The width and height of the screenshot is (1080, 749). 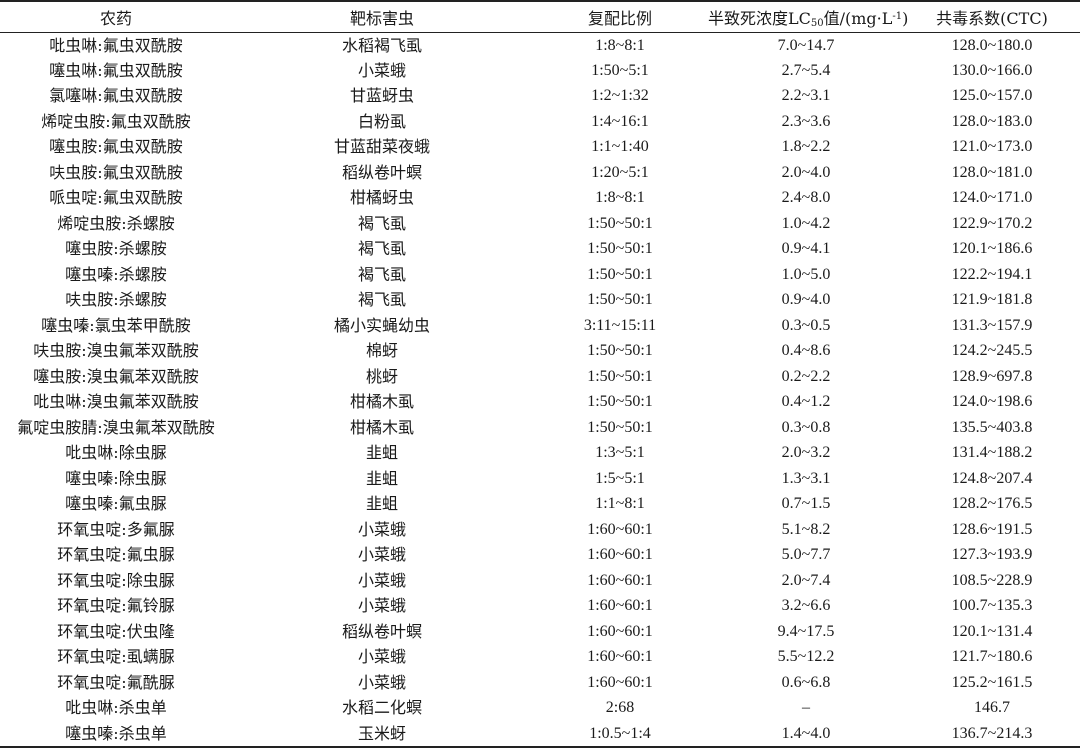 What do you see at coordinates (381, 708) in the screenshot?
I see `cell-target: 水稻二化螟` at bounding box center [381, 708].